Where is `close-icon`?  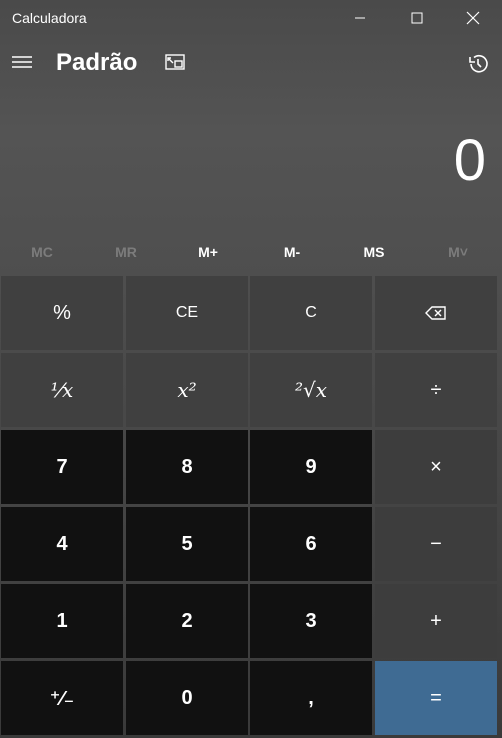
close-icon is located at coordinates (473, 18).